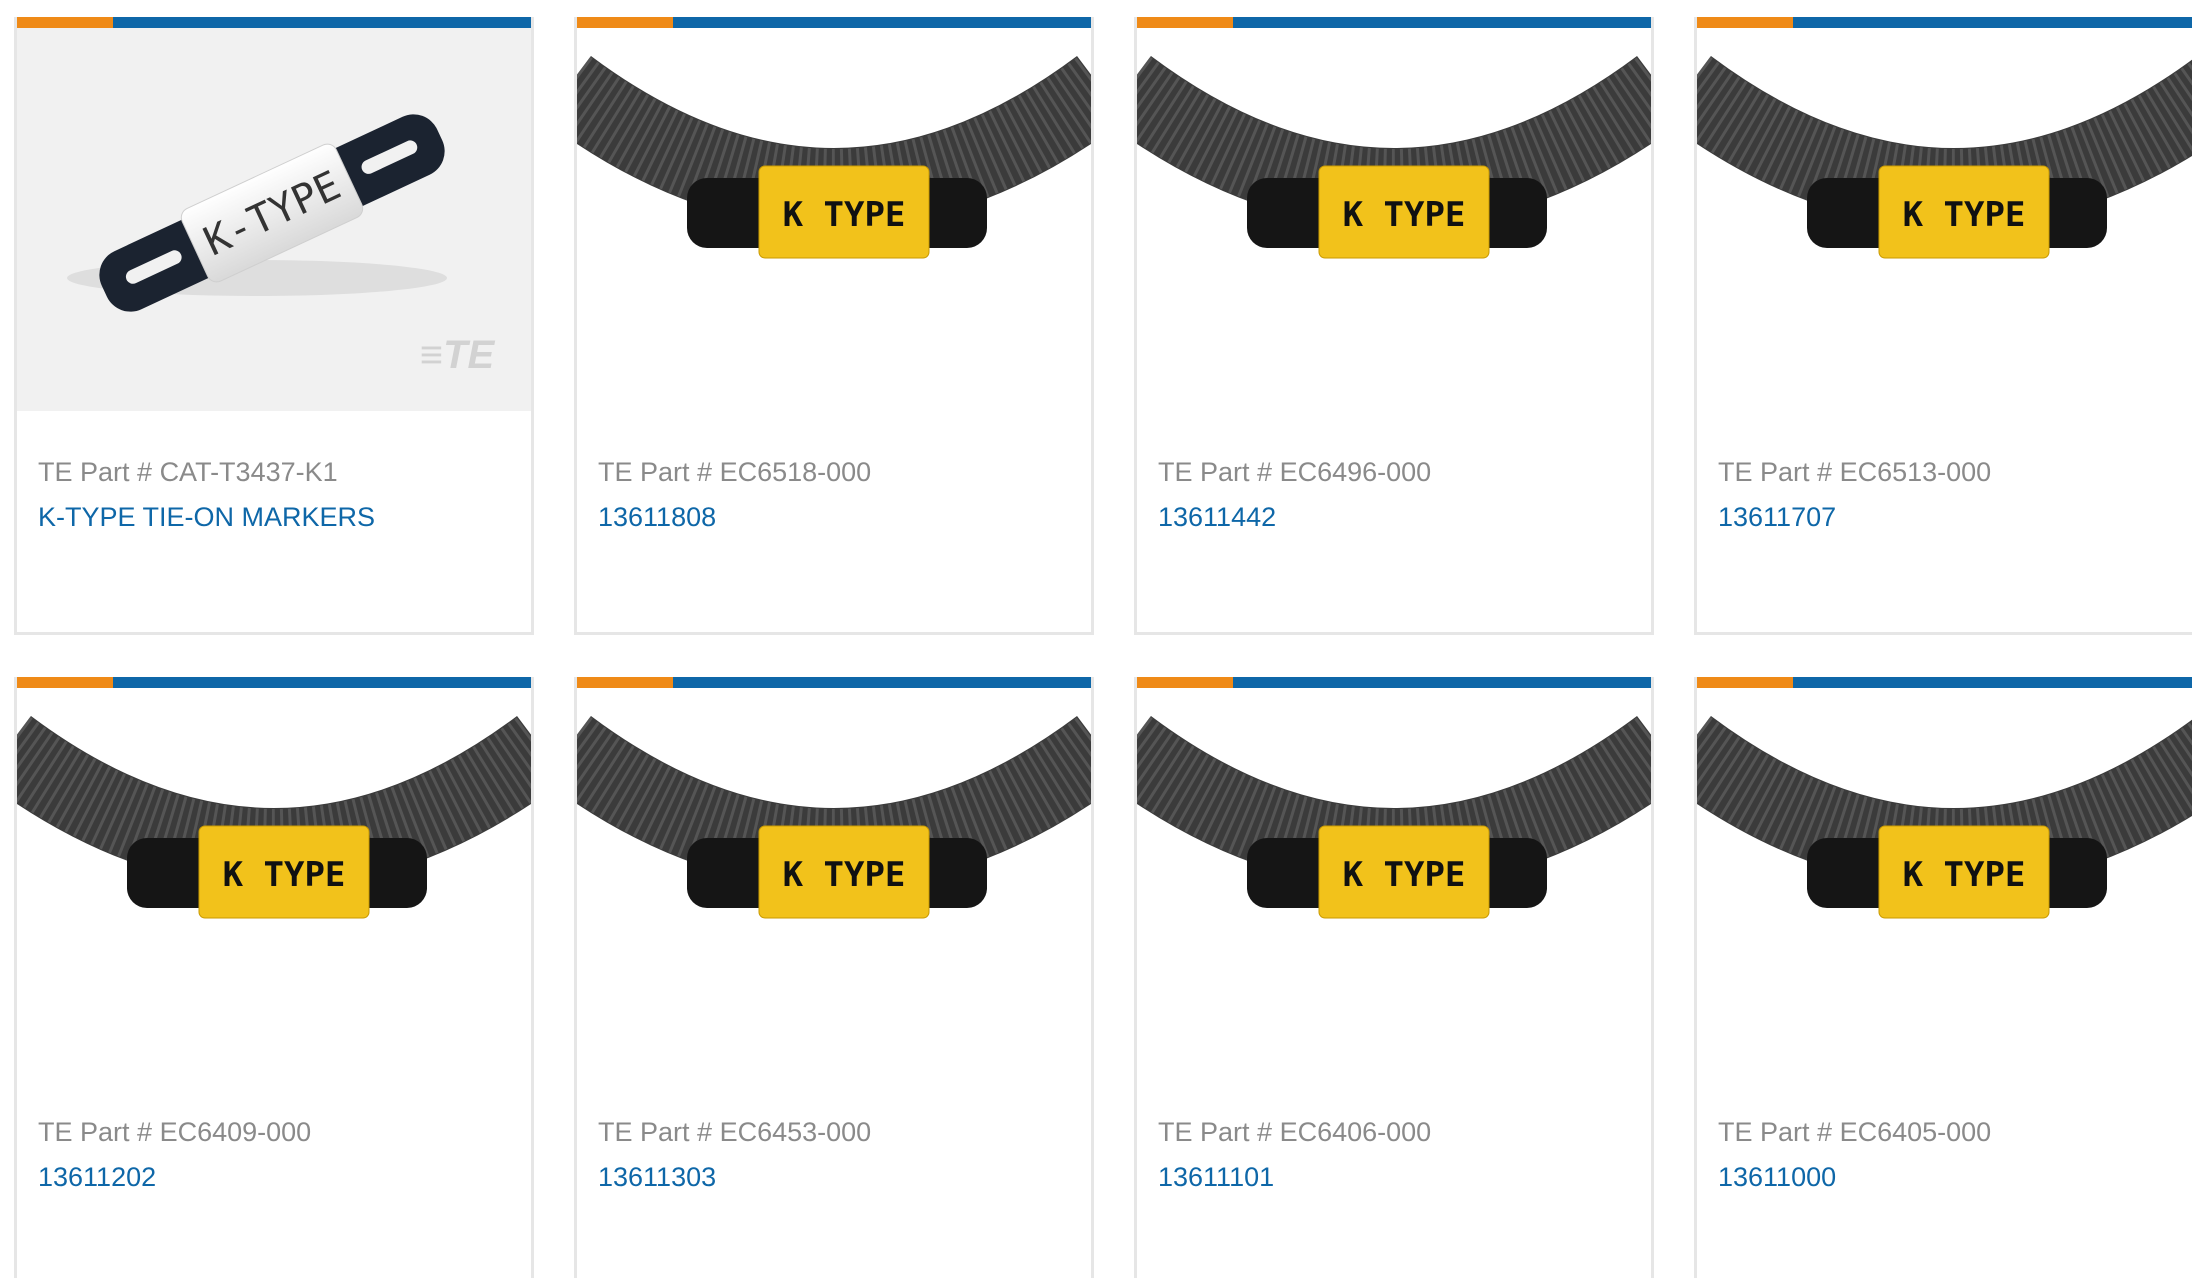 This screenshot has width=2192, height=1278. What do you see at coordinates (657, 1177) in the screenshot?
I see `product-name-link: 13611303` at bounding box center [657, 1177].